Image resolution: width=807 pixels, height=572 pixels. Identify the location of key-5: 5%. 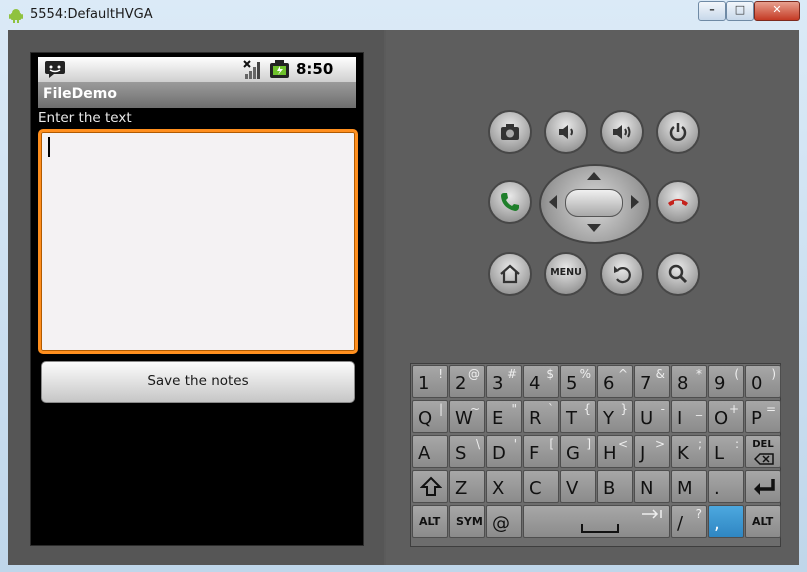
(578, 381).